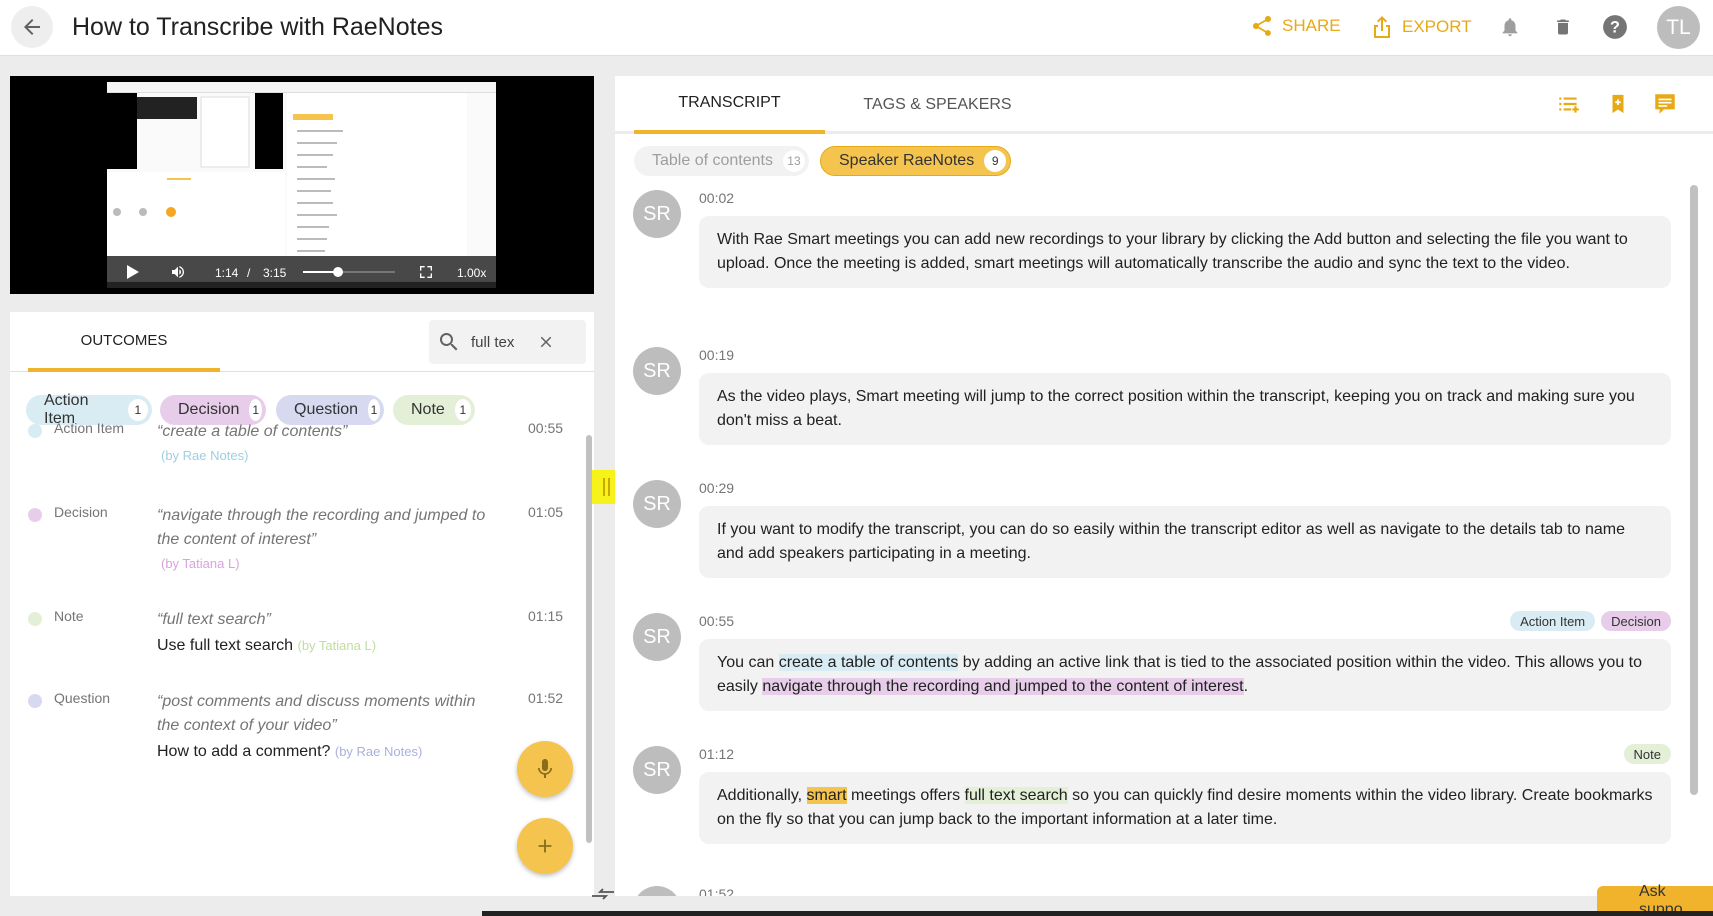 Image resolution: width=1713 pixels, height=916 pixels. Describe the element at coordinates (426, 273) in the screenshot. I see `fullscreen-button` at that location.